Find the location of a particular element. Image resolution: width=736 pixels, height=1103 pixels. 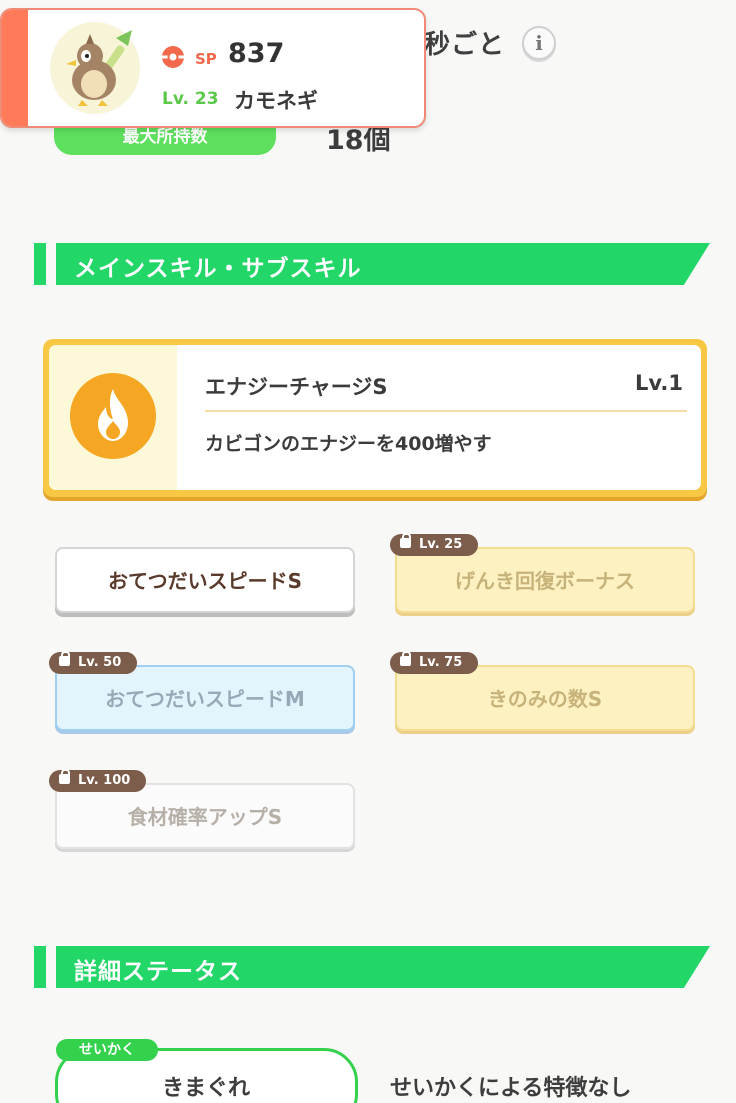

unlock-level-badge: Lv. 50 is located at coordinates (93, 662).